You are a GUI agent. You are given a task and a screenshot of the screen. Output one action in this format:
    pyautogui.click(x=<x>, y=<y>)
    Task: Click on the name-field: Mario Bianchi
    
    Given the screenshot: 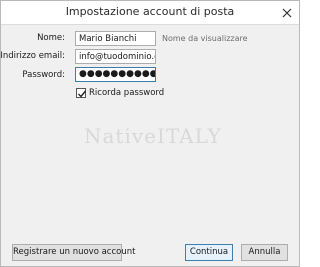 What is the action you would take?
    pyautogui.click(x=115, y=38)
    